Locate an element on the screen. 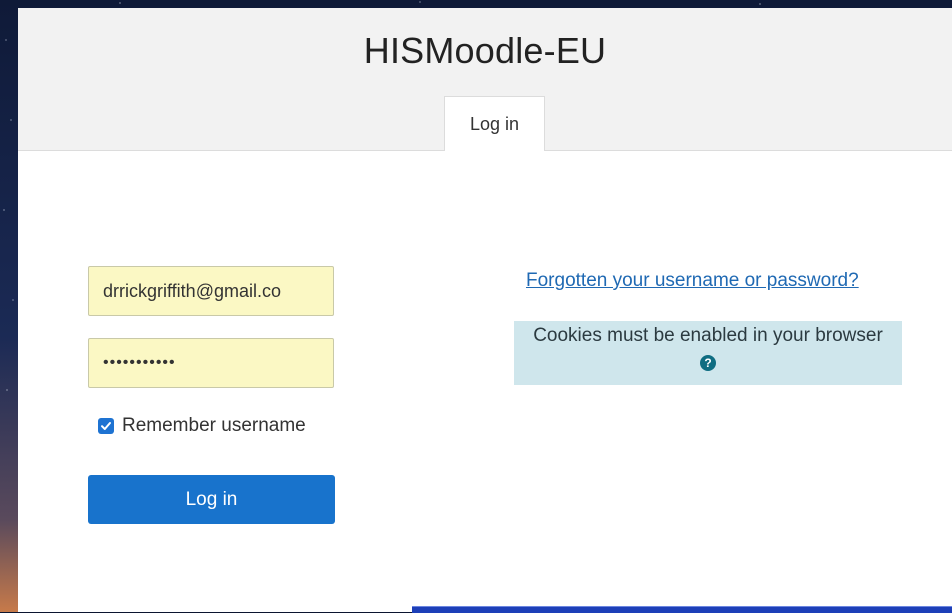 This screenshot has width=952, height=613. forgot-password-link: Forgotten your username or password? is located at coordinates (692, 281).